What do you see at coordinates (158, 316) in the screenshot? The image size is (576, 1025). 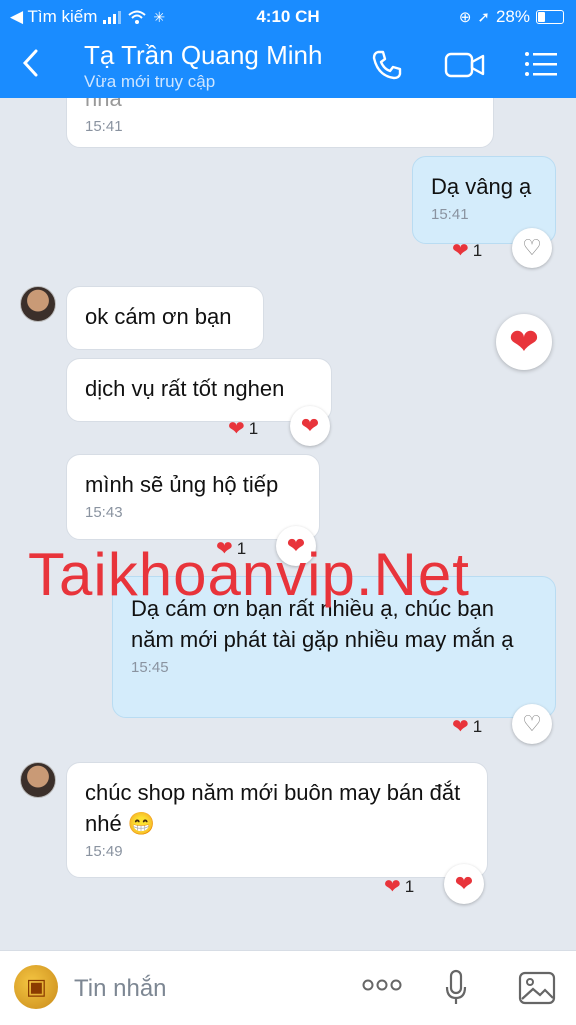 I see `message-text: ok cám ơn bạn` at bounding box center [158, 316].